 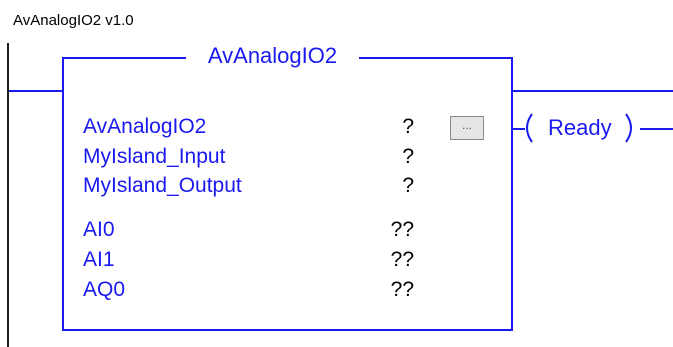 I want to click on param-name: AvAnalogIO2, so click(x=145, y=126).